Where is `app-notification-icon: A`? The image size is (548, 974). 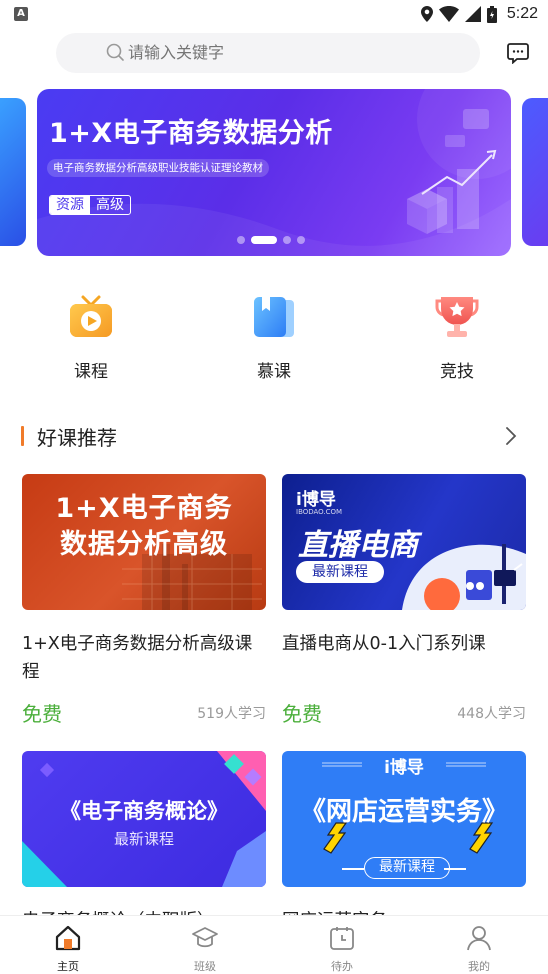
app-notification-icon: A is located at coordinates (21, 14).